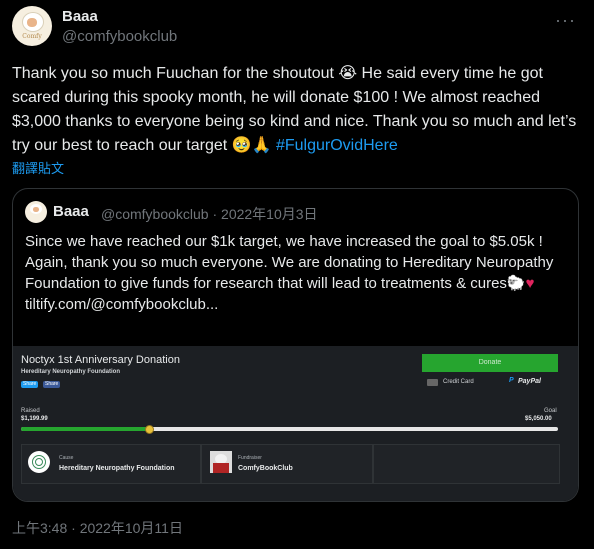 This screenshot has width=594, height=549. What do you see at coordinates (117, 468) in the screenshot?
I see `cause-value: Hereditary Neuropathy Foundation` at bounding box center [117, 468].